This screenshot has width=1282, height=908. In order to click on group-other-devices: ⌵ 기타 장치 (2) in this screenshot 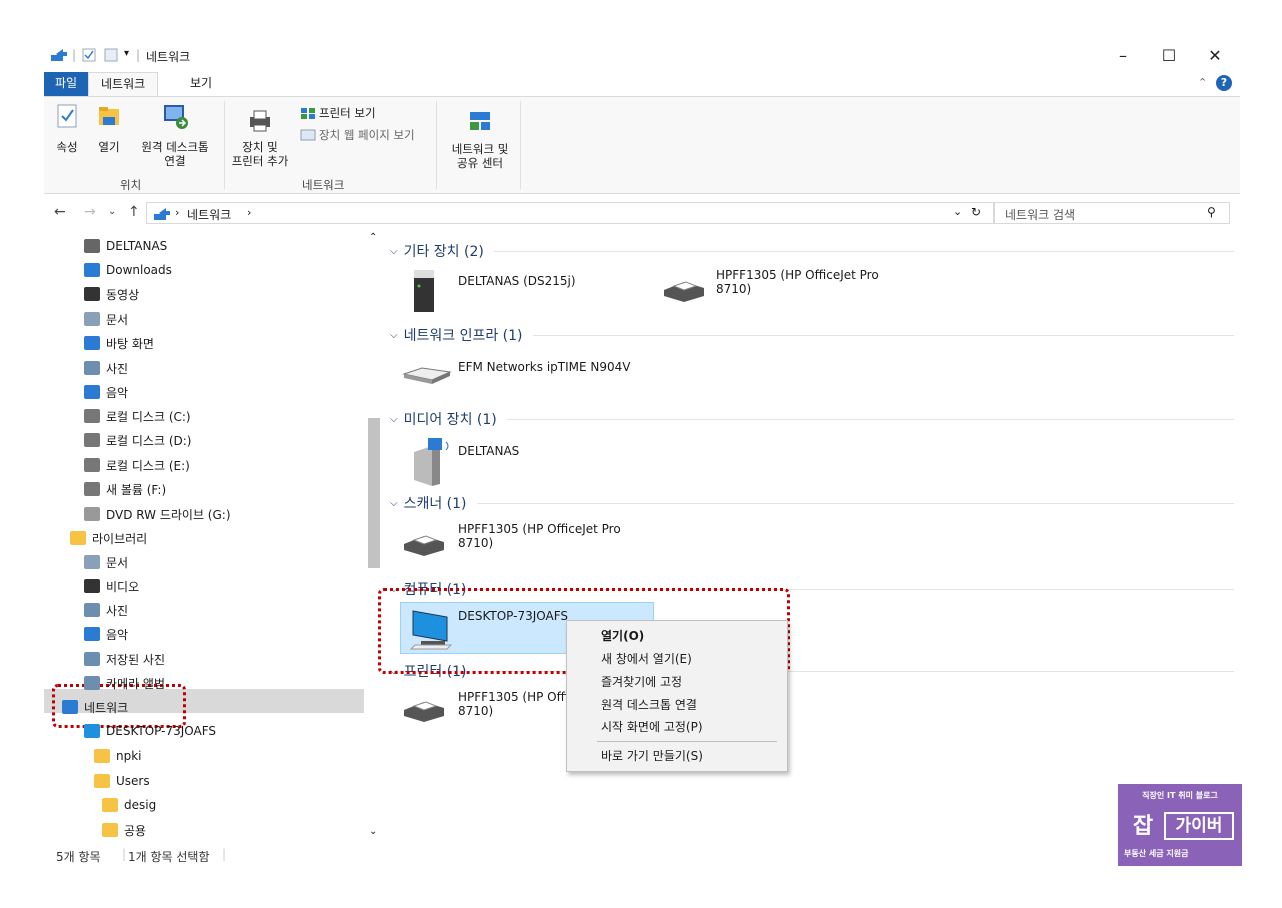, I will do `click(812, 251)`.